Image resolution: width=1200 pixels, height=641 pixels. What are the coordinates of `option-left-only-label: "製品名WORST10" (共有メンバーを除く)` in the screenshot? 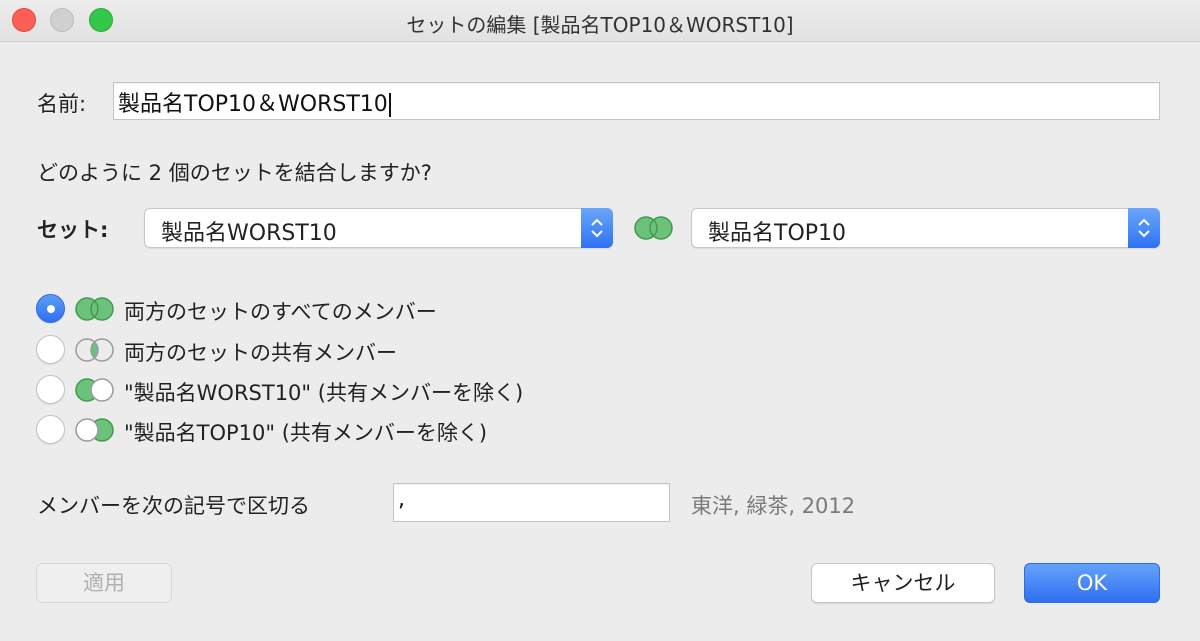 It's located at (324, 393).